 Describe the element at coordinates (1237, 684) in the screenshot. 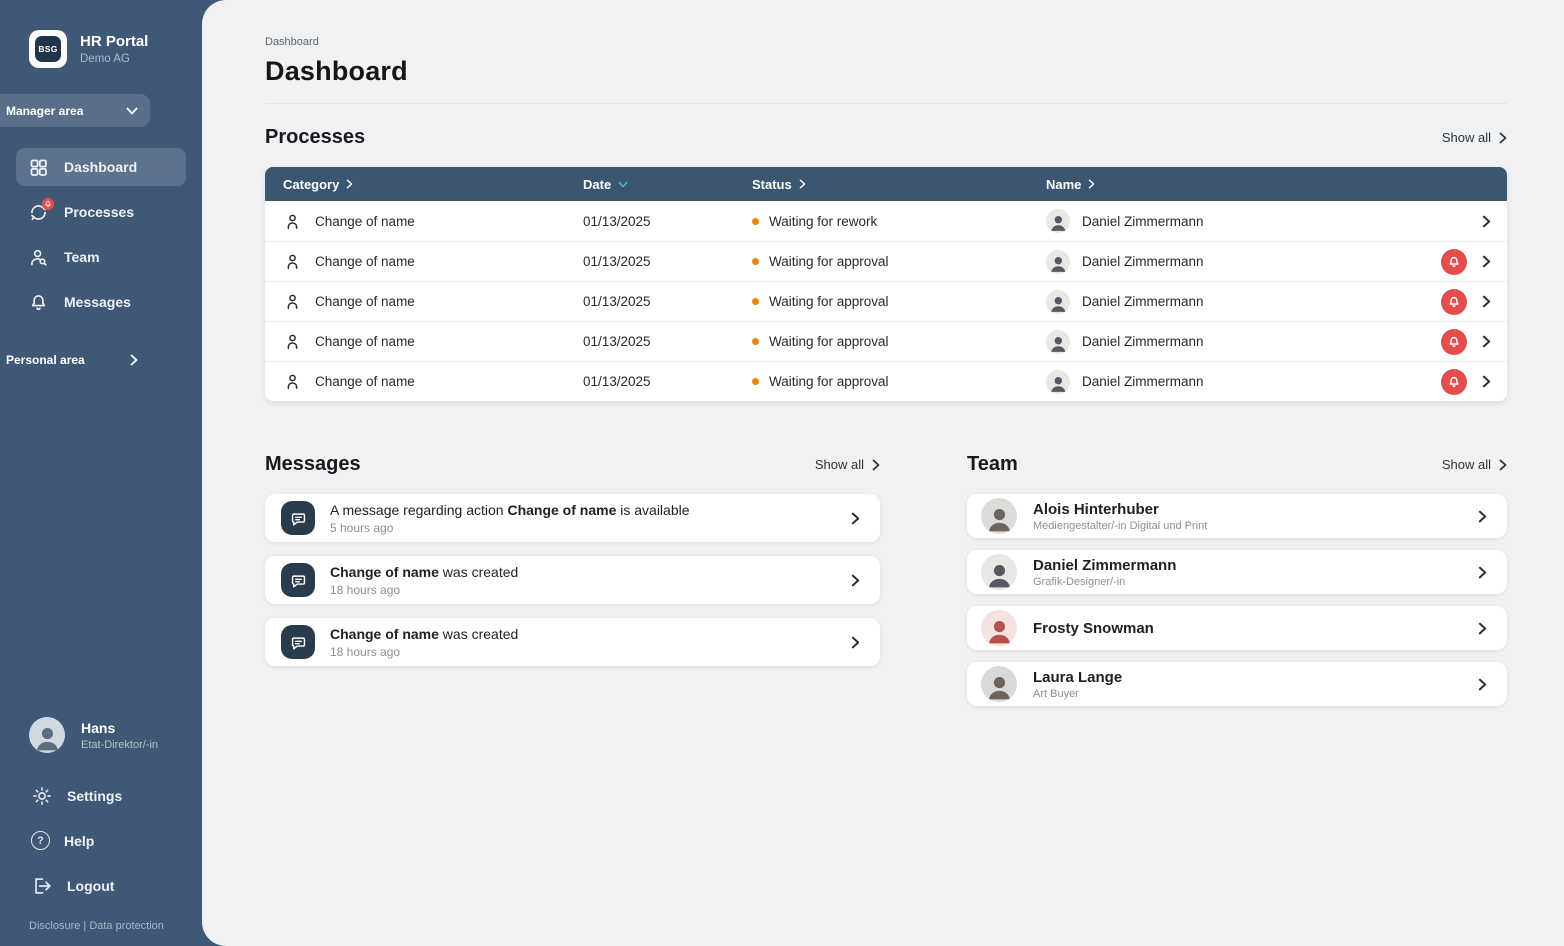

I see `team-member-card: Laura Lange Art Buyer` at that location.